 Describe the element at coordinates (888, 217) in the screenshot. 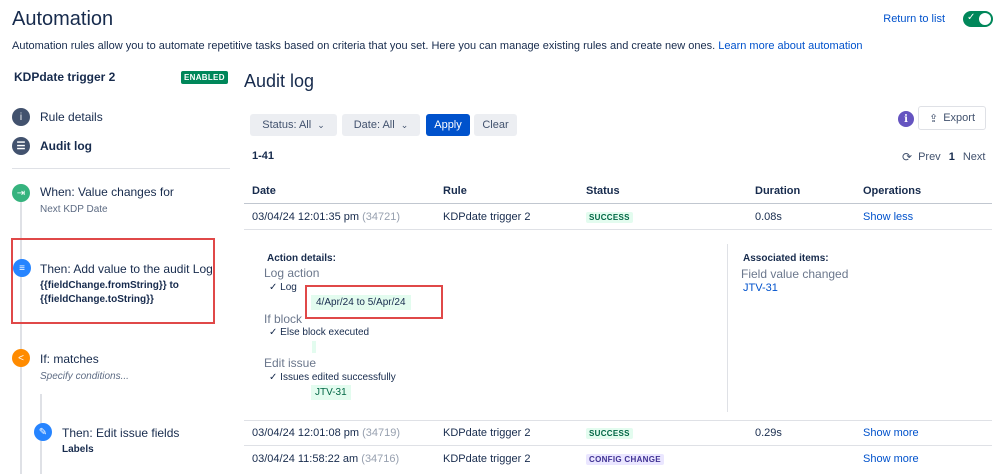

I see `show-less-link: Show less` at that location.